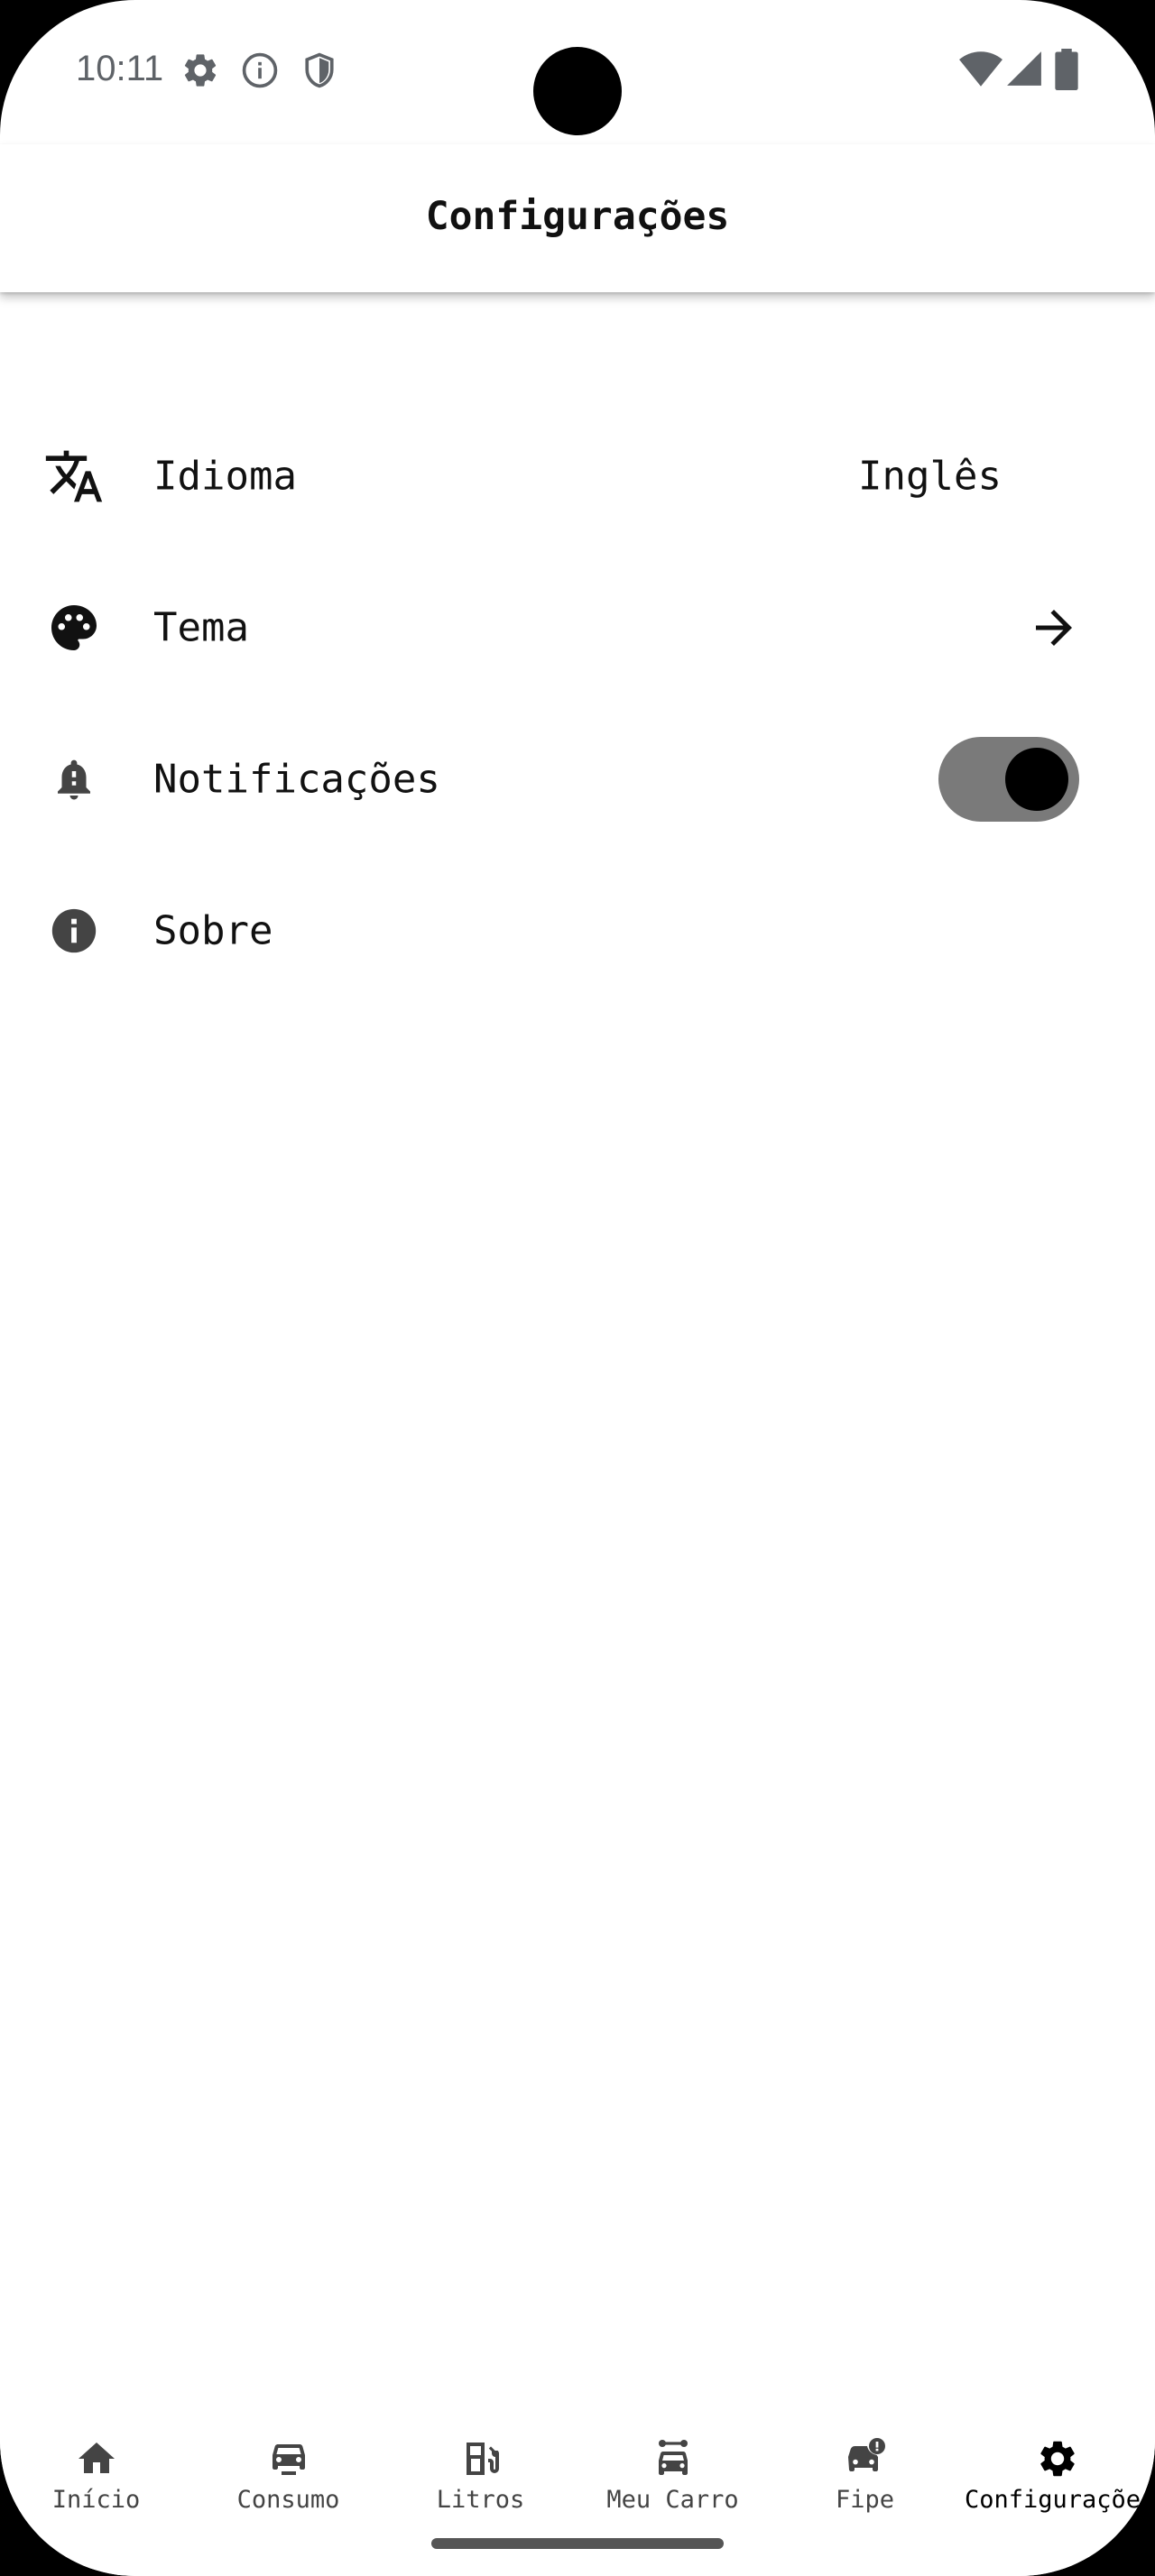 The width and height of the screenshot is (1155, 2576). Describe the element at coordinates (480, 2500) in the screenshot. I see `nav-label: Litros` at that location.